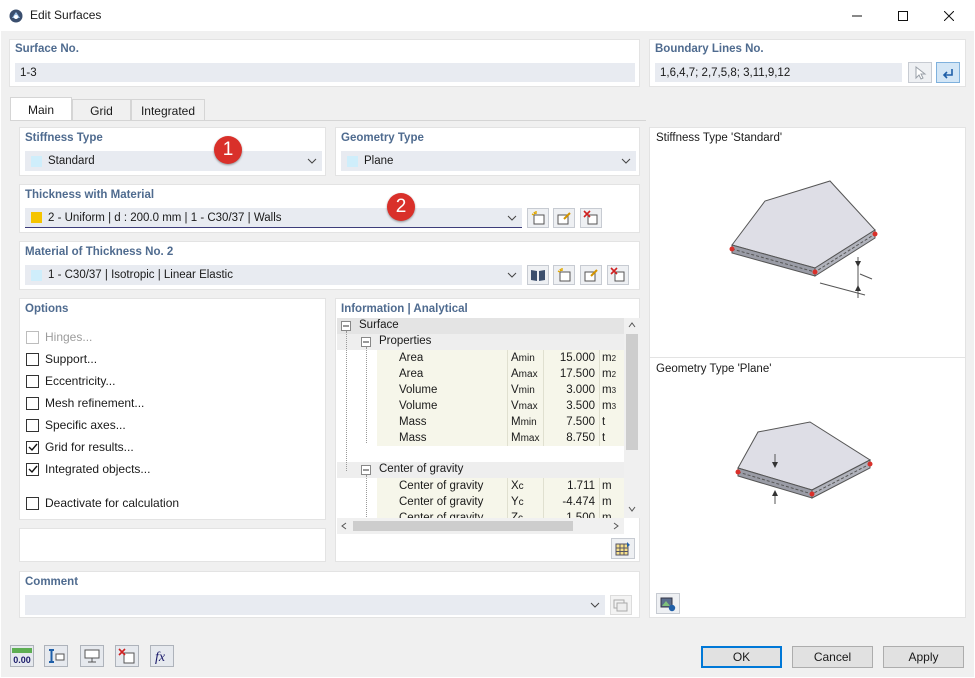  I want to click on table-row: Area Amax 17.500 m2, so click(508, 374).